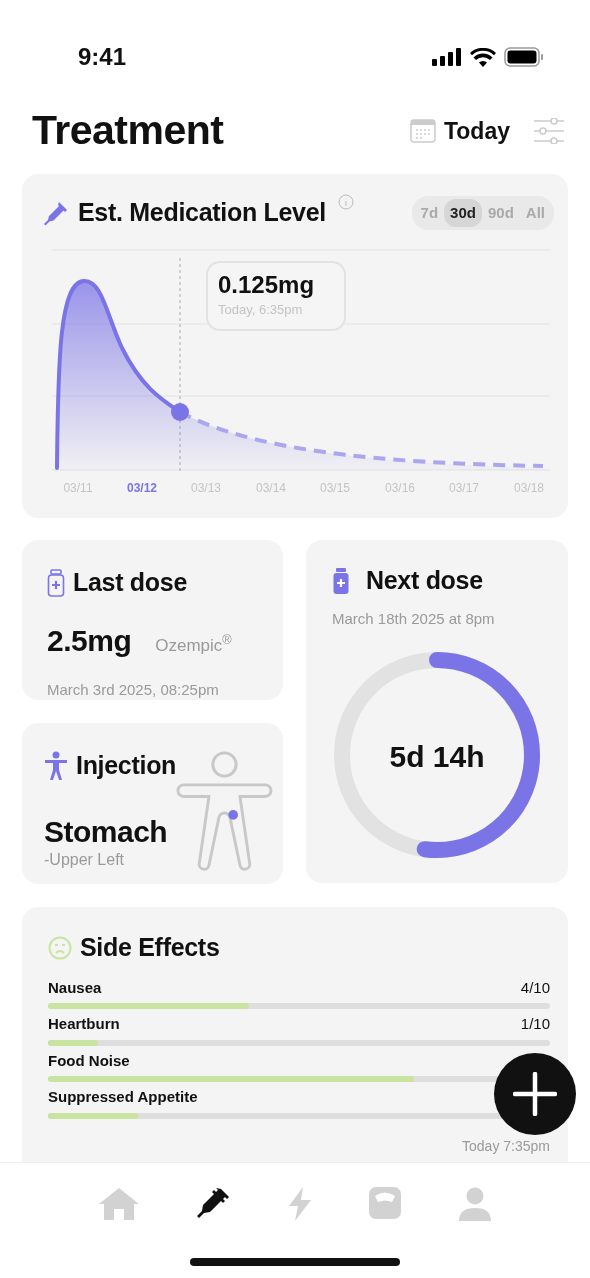  What do you see at coordinates (505, 1146) in the screenshot?
I see `update-time: Today 7:35pm` at bounding box center [505, 1146].